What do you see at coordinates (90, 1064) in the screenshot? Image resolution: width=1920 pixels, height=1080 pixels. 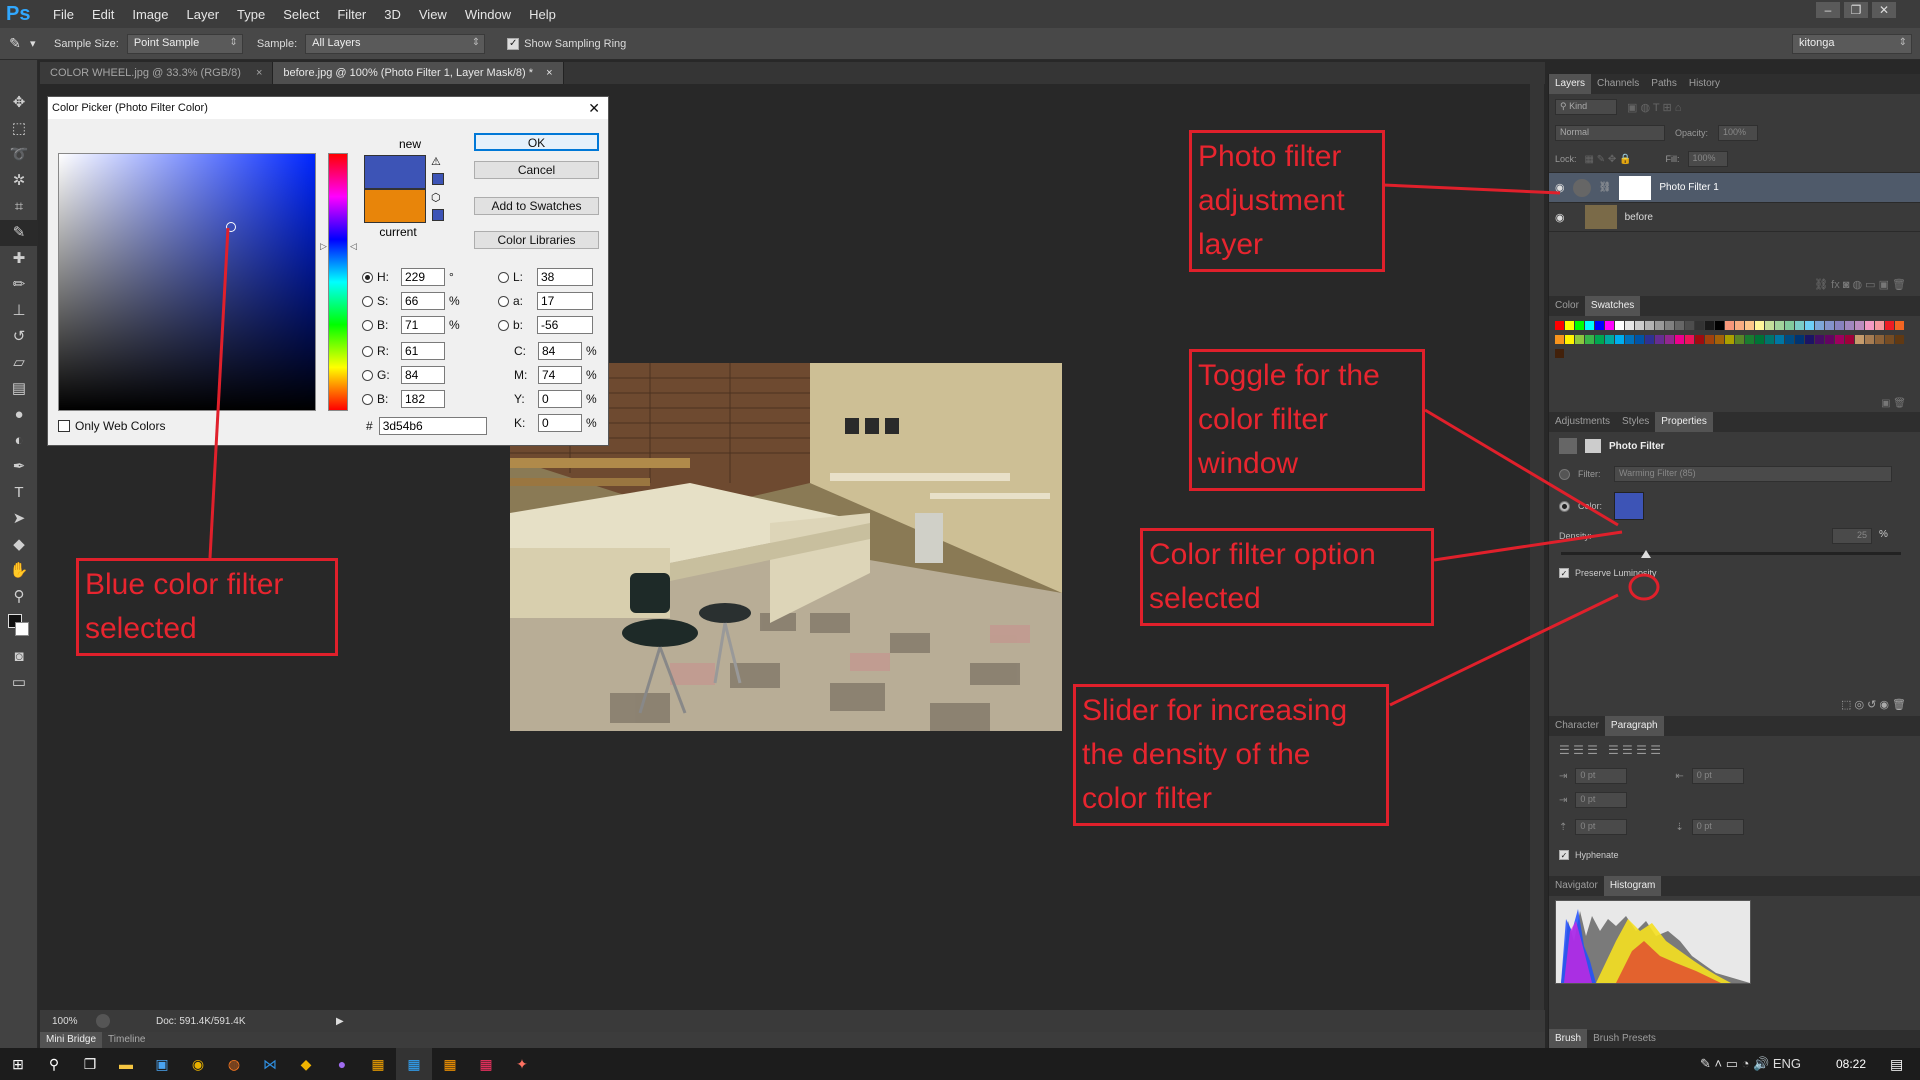 I see `task-view-icon: ❐` at bounding box center [90, 1064].